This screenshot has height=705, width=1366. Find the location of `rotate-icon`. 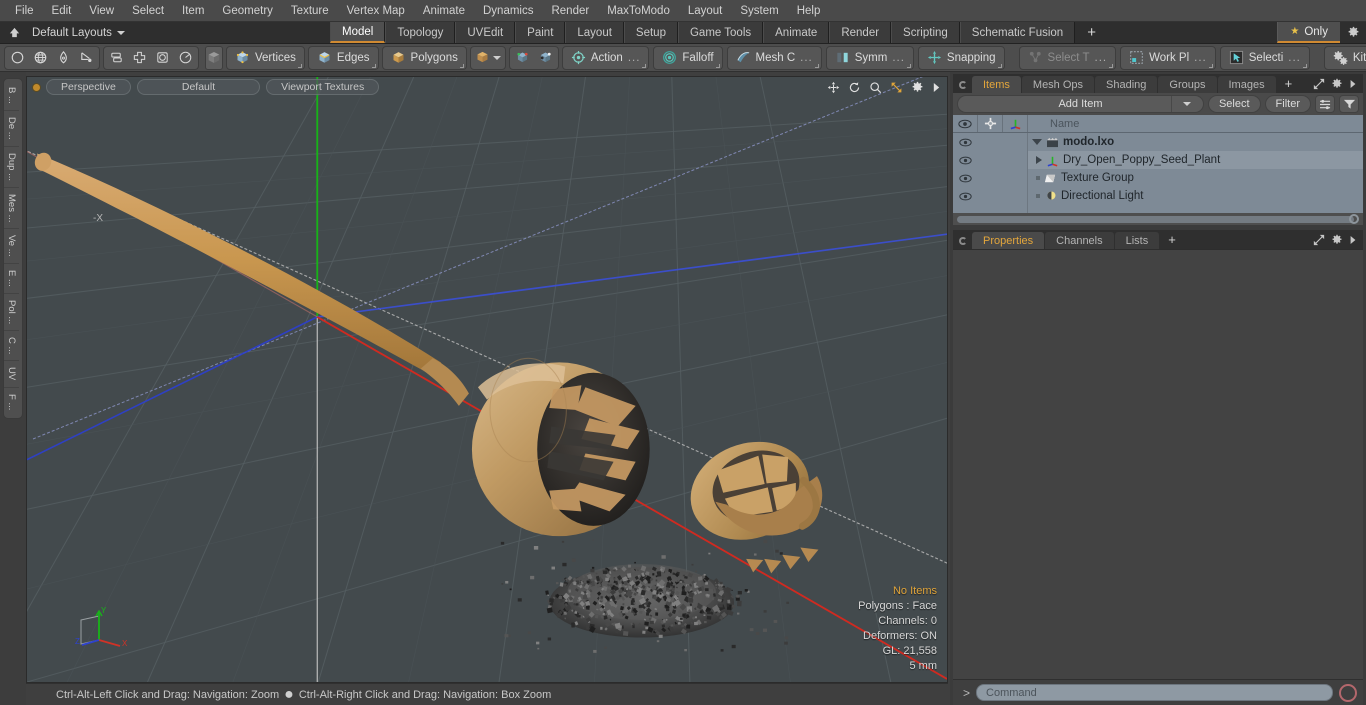

rotate-icon is located at coordinates (854, 87).